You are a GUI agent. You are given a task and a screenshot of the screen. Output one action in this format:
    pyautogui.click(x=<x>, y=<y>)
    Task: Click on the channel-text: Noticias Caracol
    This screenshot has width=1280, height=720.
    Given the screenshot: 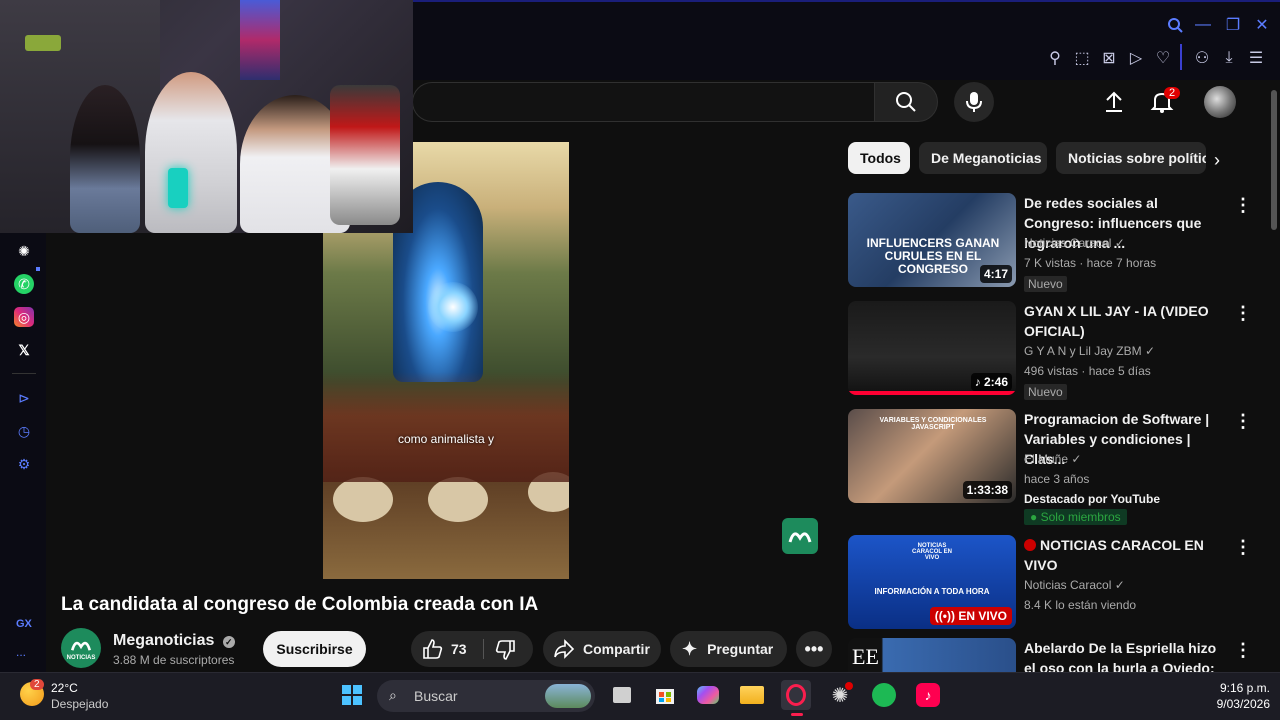 What is the action you would take?
    pyautogui.click(x=1068, y=585)
    